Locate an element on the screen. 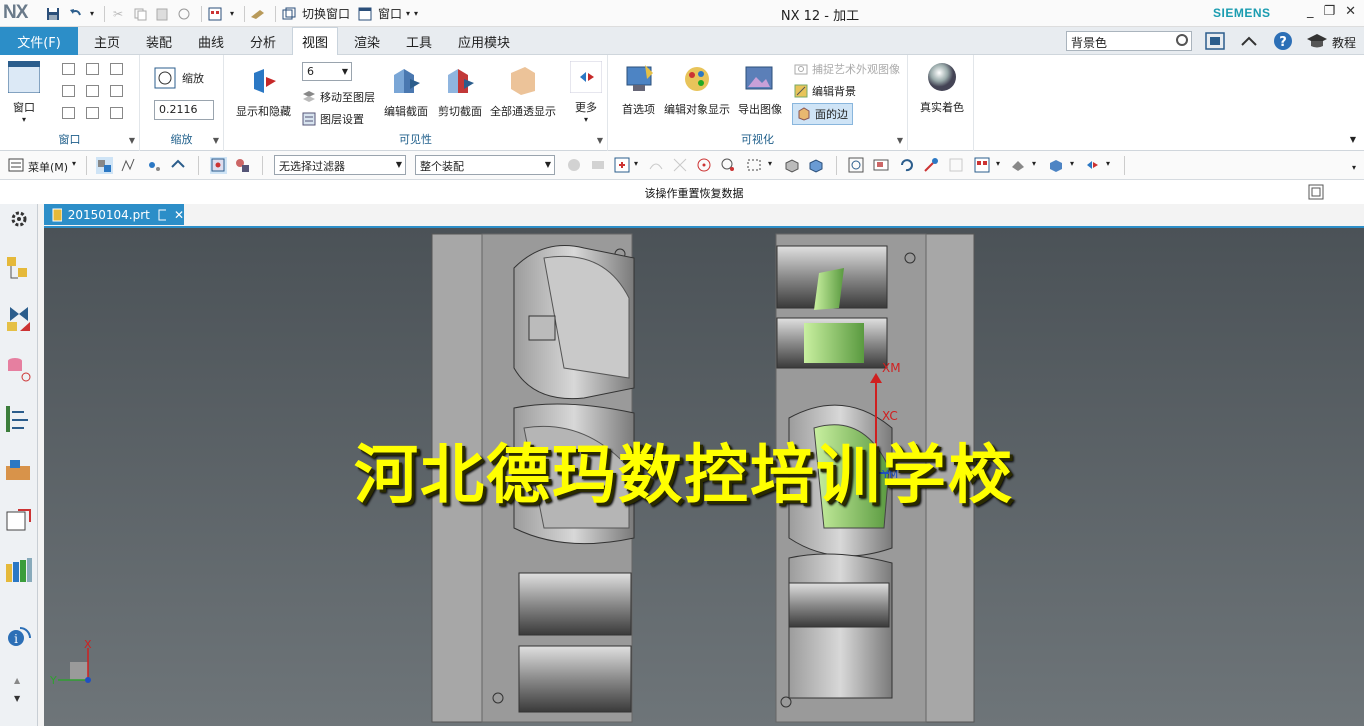 Image resolution: width=1364 pixels, height=726 pixels. true-shading-button: 真实着色 is located at coordinates (942, 88).